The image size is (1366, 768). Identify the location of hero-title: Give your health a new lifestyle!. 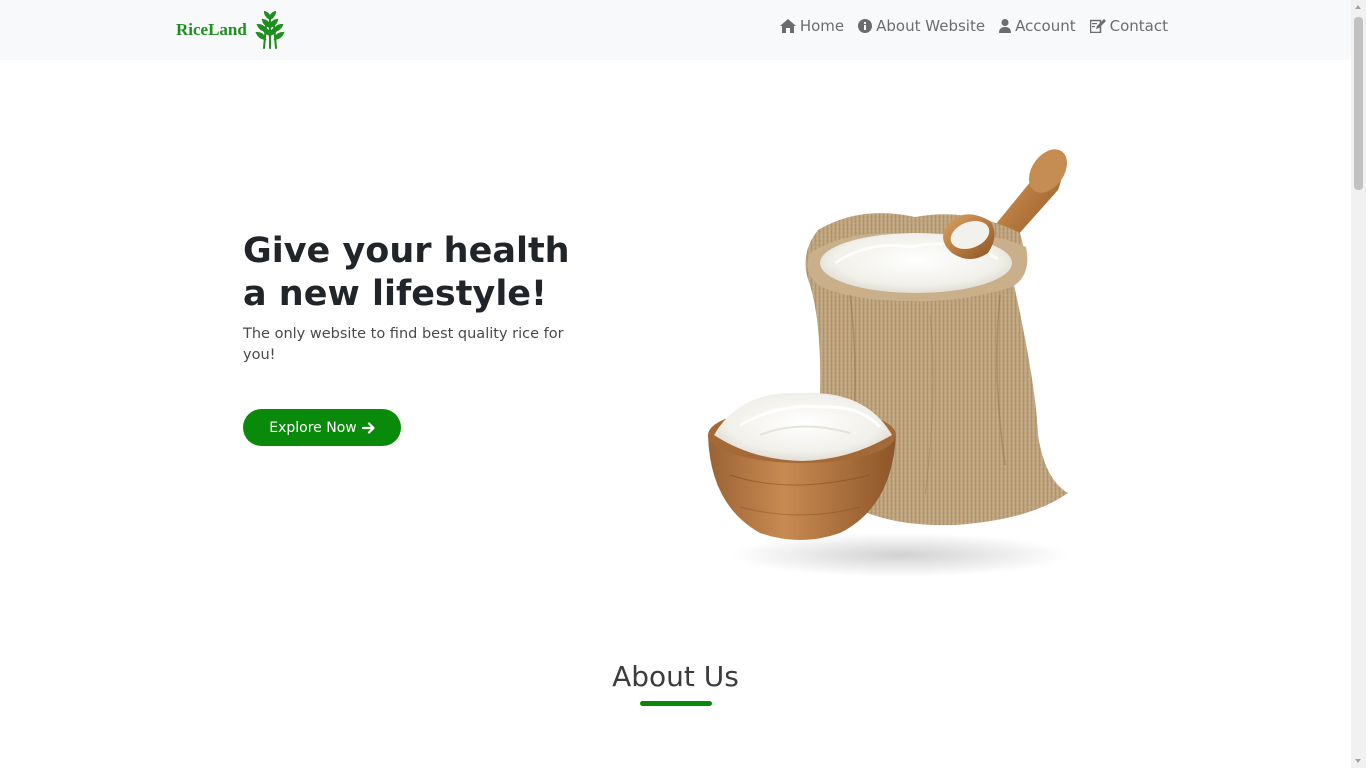
(413, 273).